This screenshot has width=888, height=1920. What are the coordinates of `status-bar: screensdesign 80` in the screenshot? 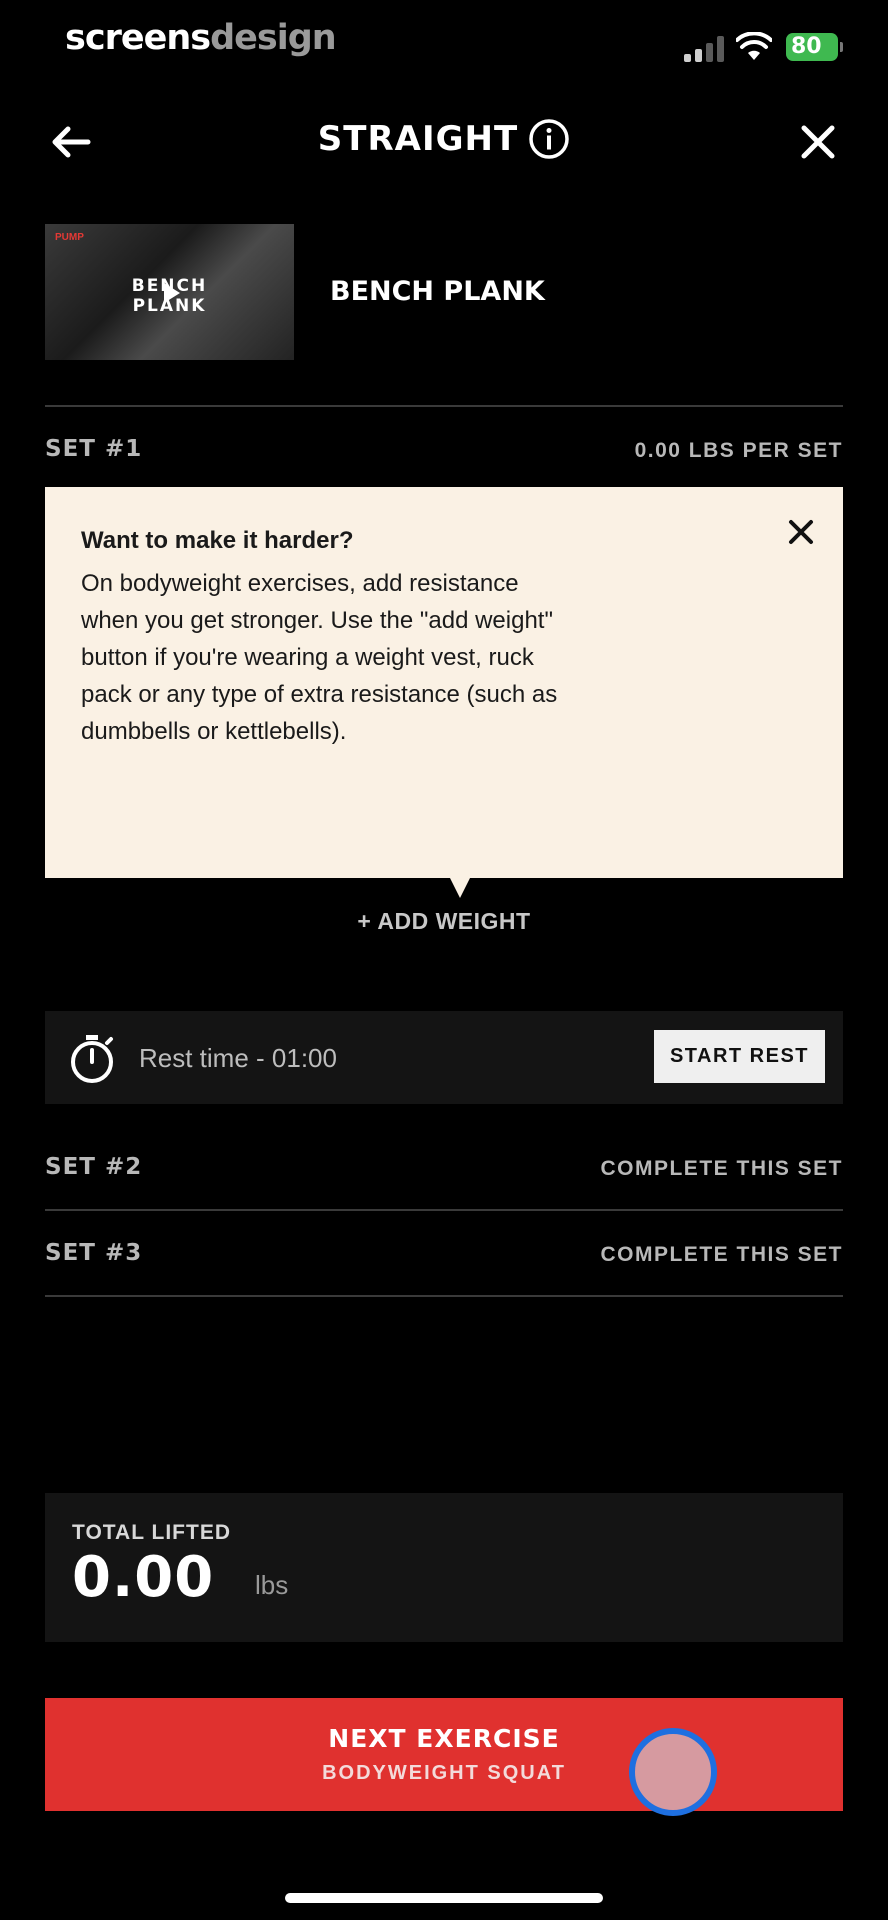 It's located at (444, 45).